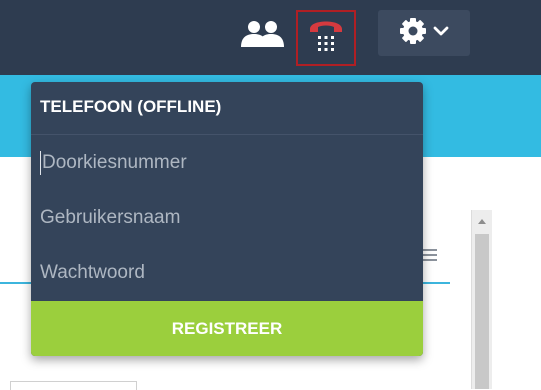  Describe the element at coordinates (227, 108) in the screenshot. I see `phone-panel-title: TELEFOON (OFFLINE)` at that location.